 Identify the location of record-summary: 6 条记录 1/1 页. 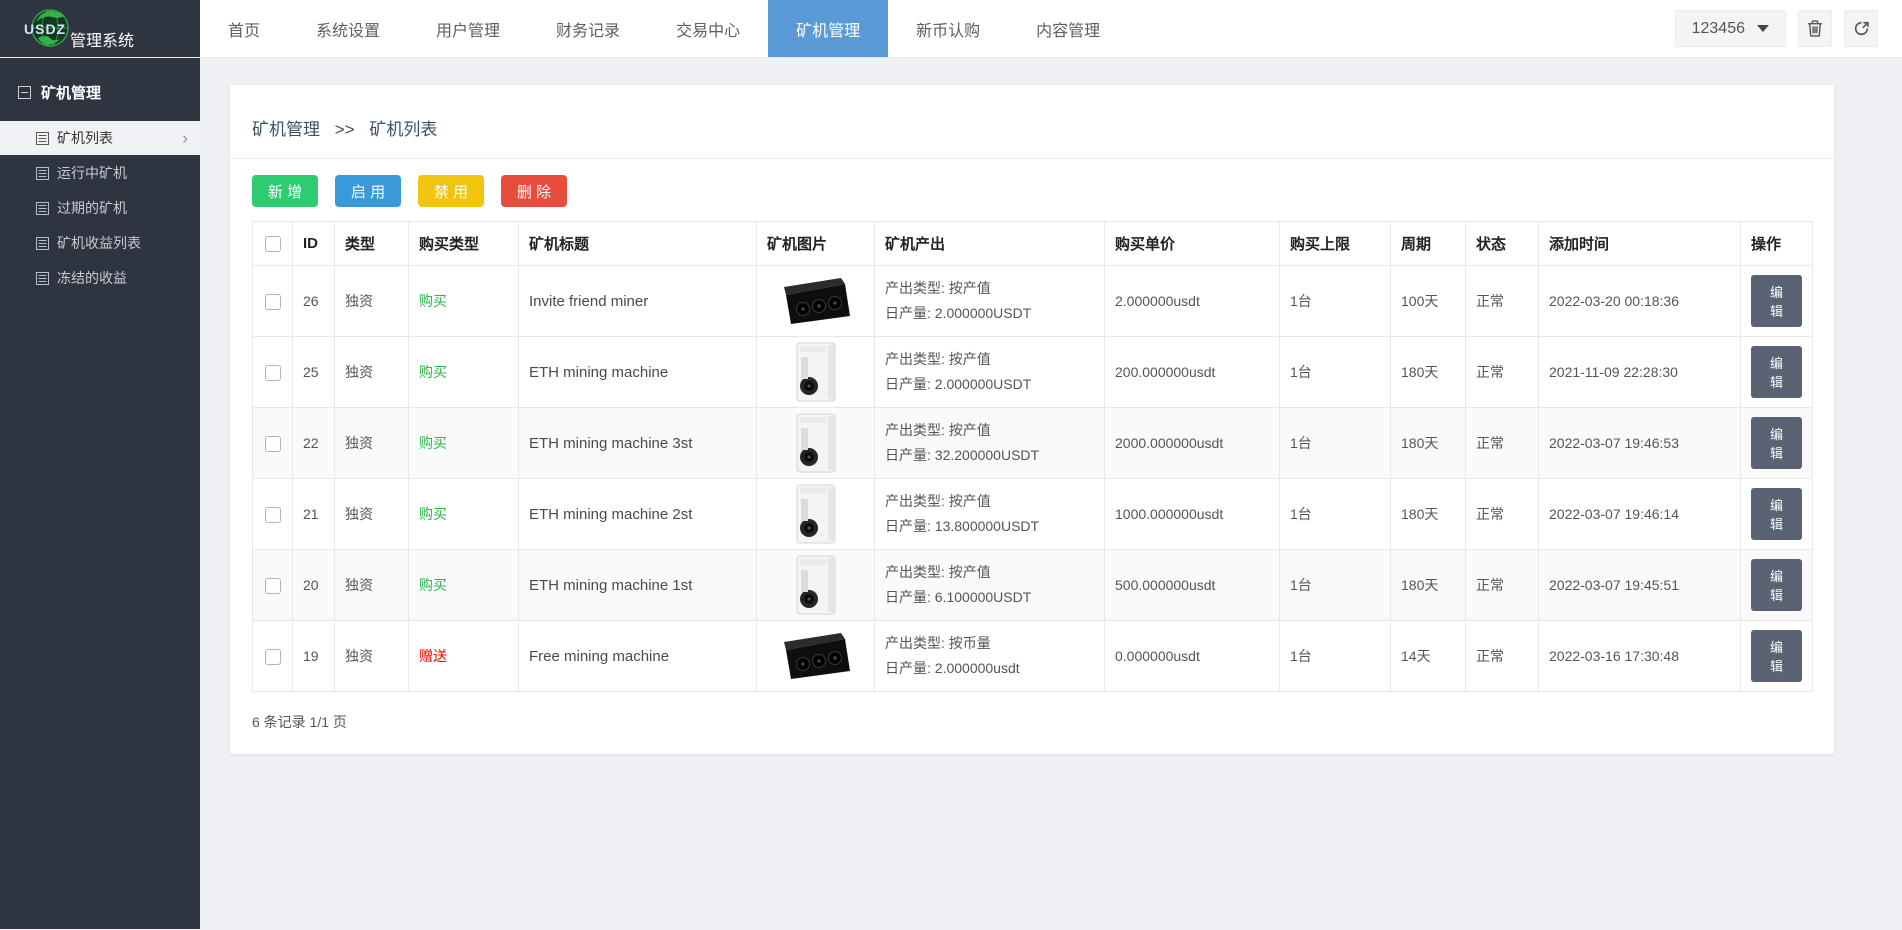
(299, 722).